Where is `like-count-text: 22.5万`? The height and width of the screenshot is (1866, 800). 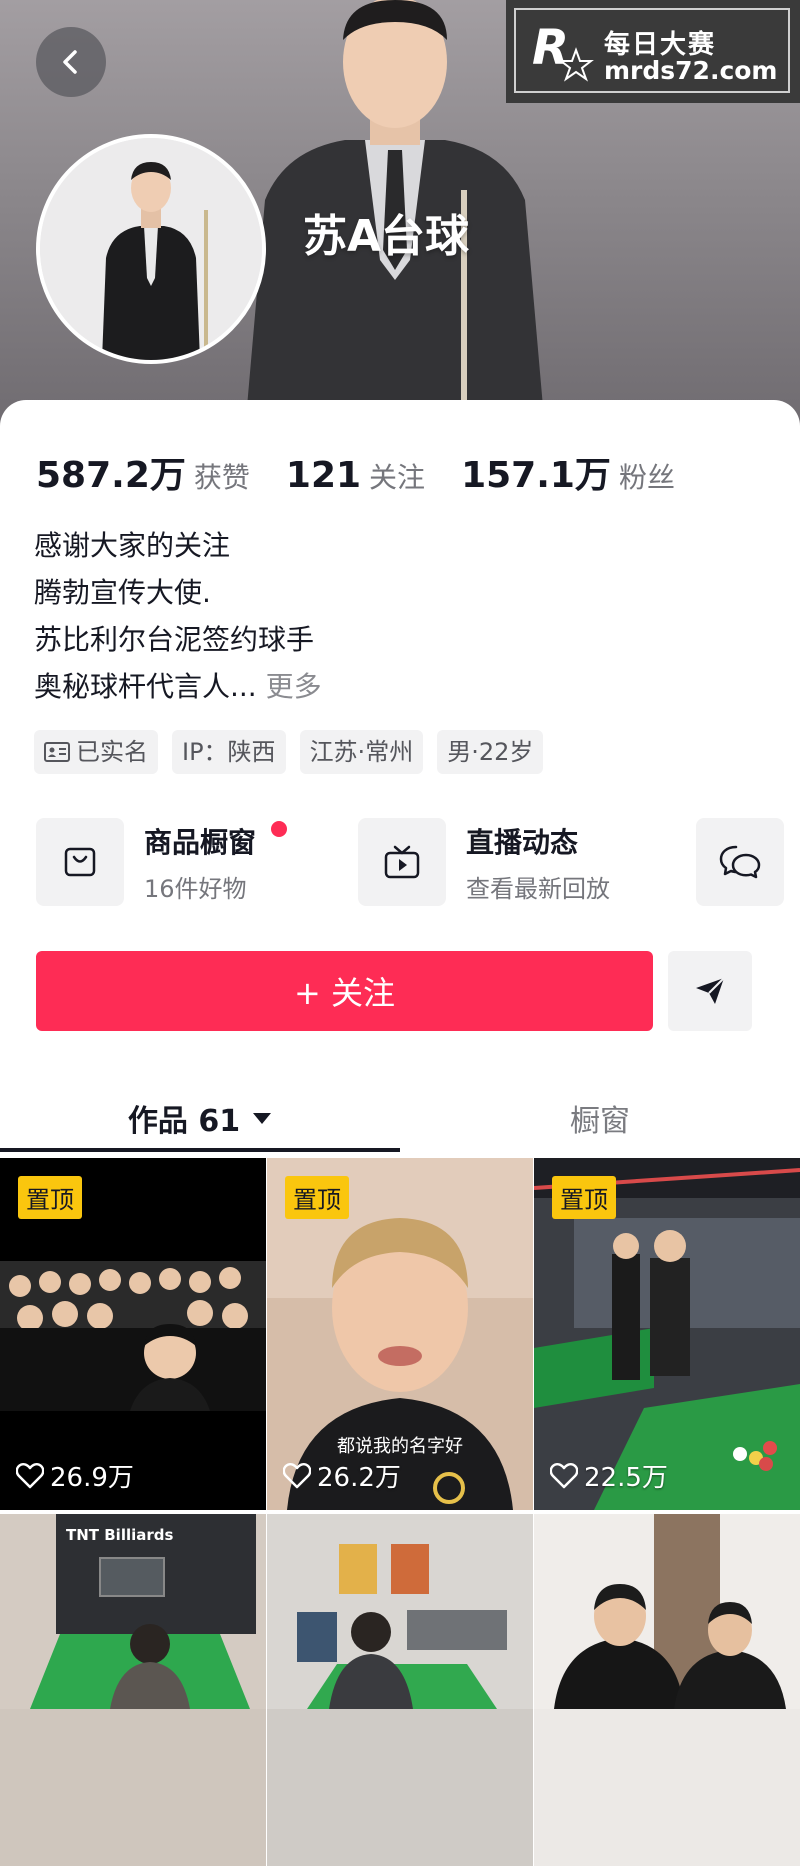
like-count-text: 22.5万 is located at coordinates (626, 1478).